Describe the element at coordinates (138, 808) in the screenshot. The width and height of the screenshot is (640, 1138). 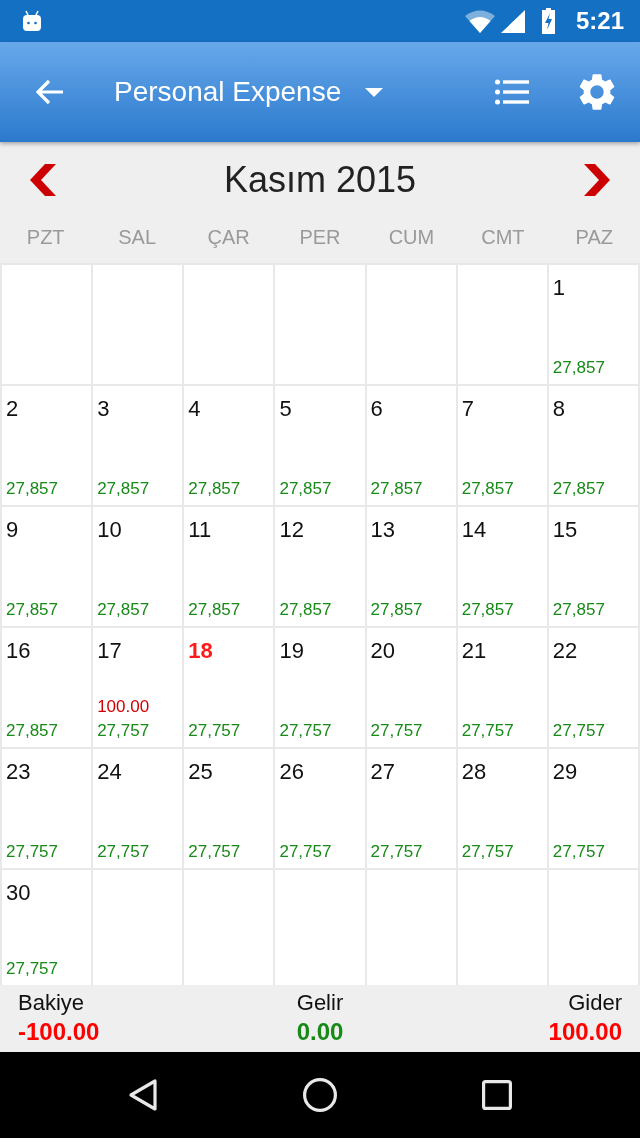
I see `day-cell: 24 27,757` at that location.